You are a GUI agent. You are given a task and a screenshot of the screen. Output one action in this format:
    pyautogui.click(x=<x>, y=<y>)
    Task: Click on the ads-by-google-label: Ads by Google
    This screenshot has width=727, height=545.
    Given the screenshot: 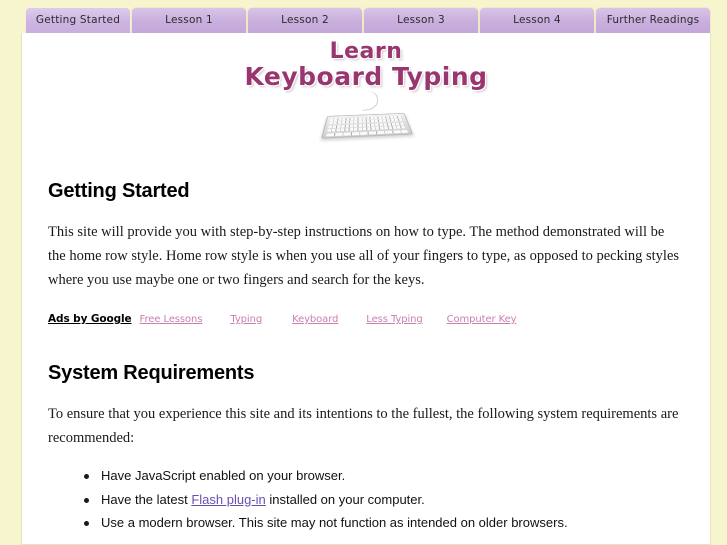 What is the action you would take?
    pyautogui.click(x=90, y=319)
    